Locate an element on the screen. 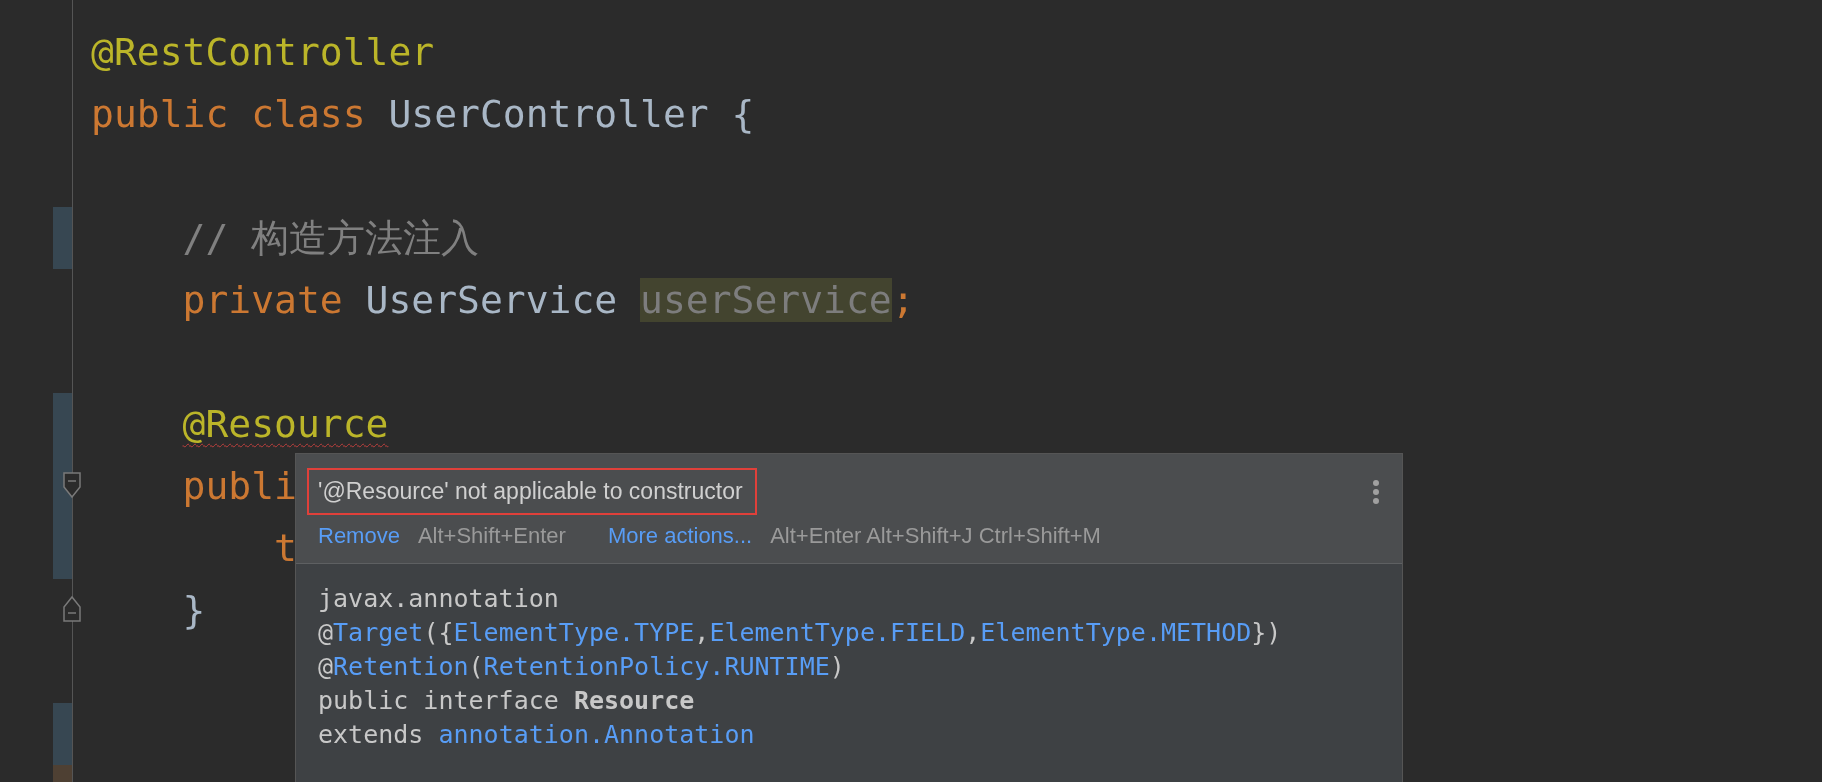  unused-field-text: userService is located at coordinates (766, 300).